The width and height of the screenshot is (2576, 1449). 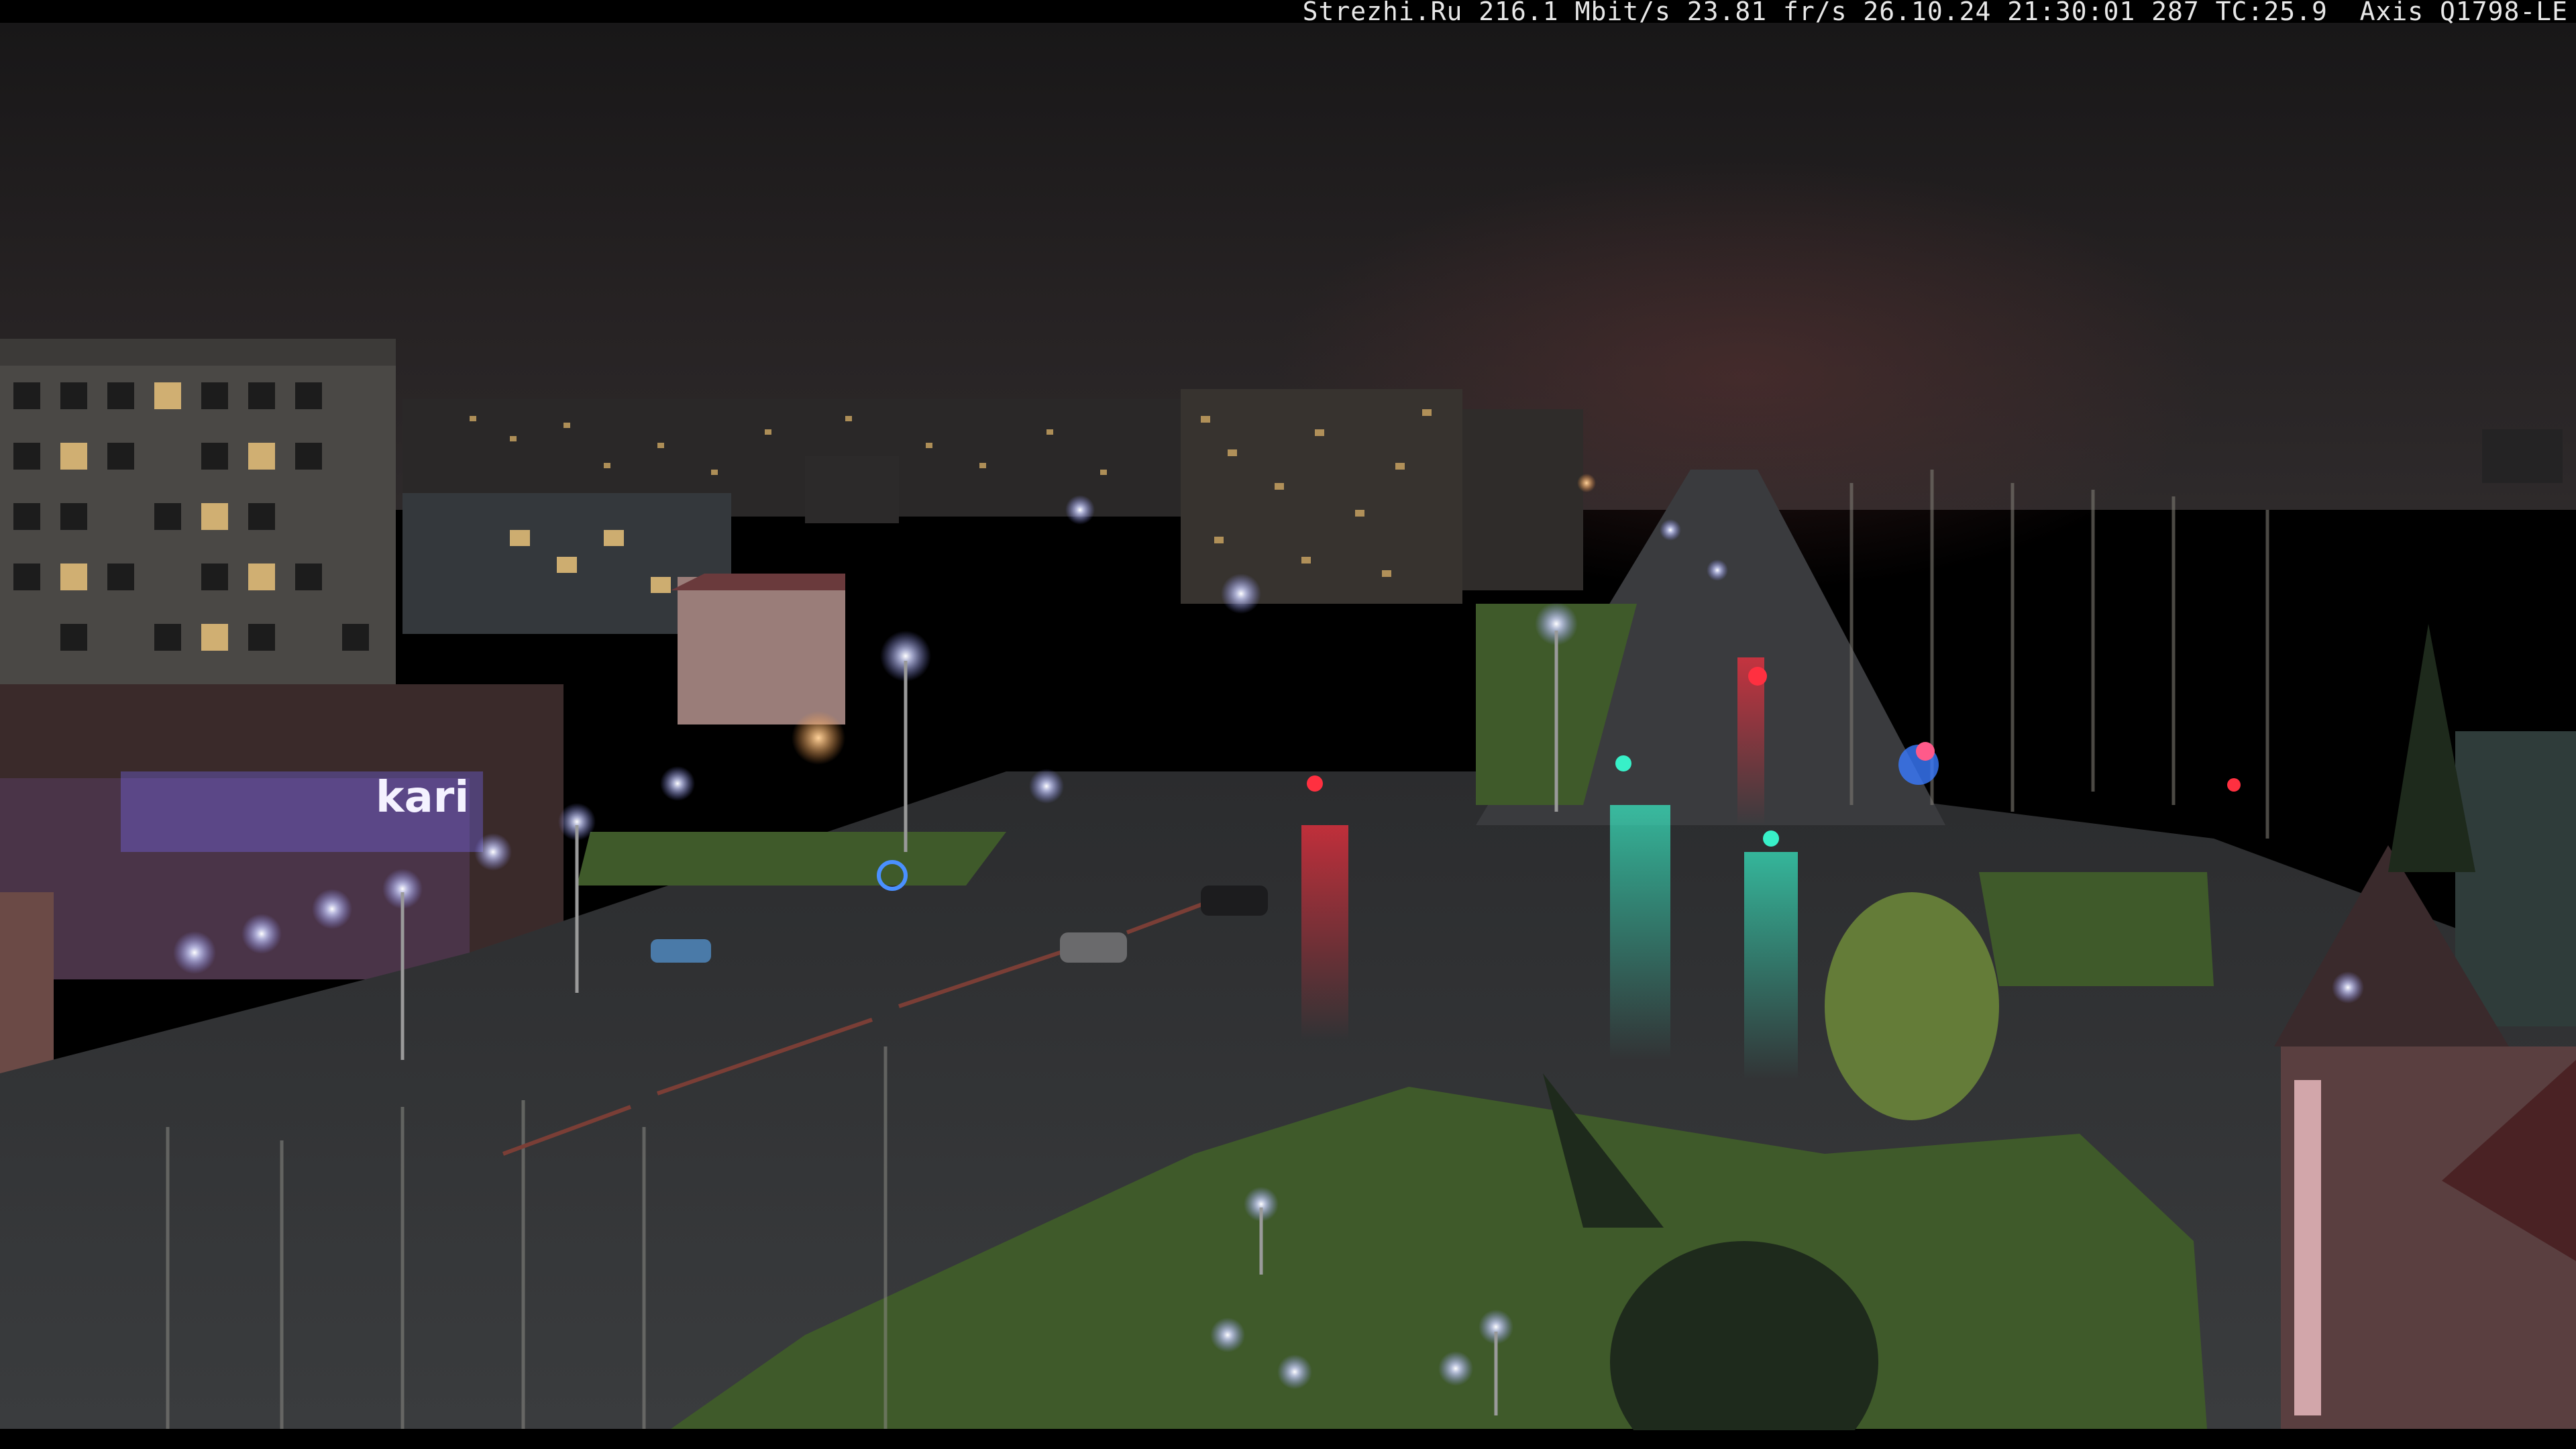 I want to click on avenue-green-reflection, so click(x=1640, y=932).